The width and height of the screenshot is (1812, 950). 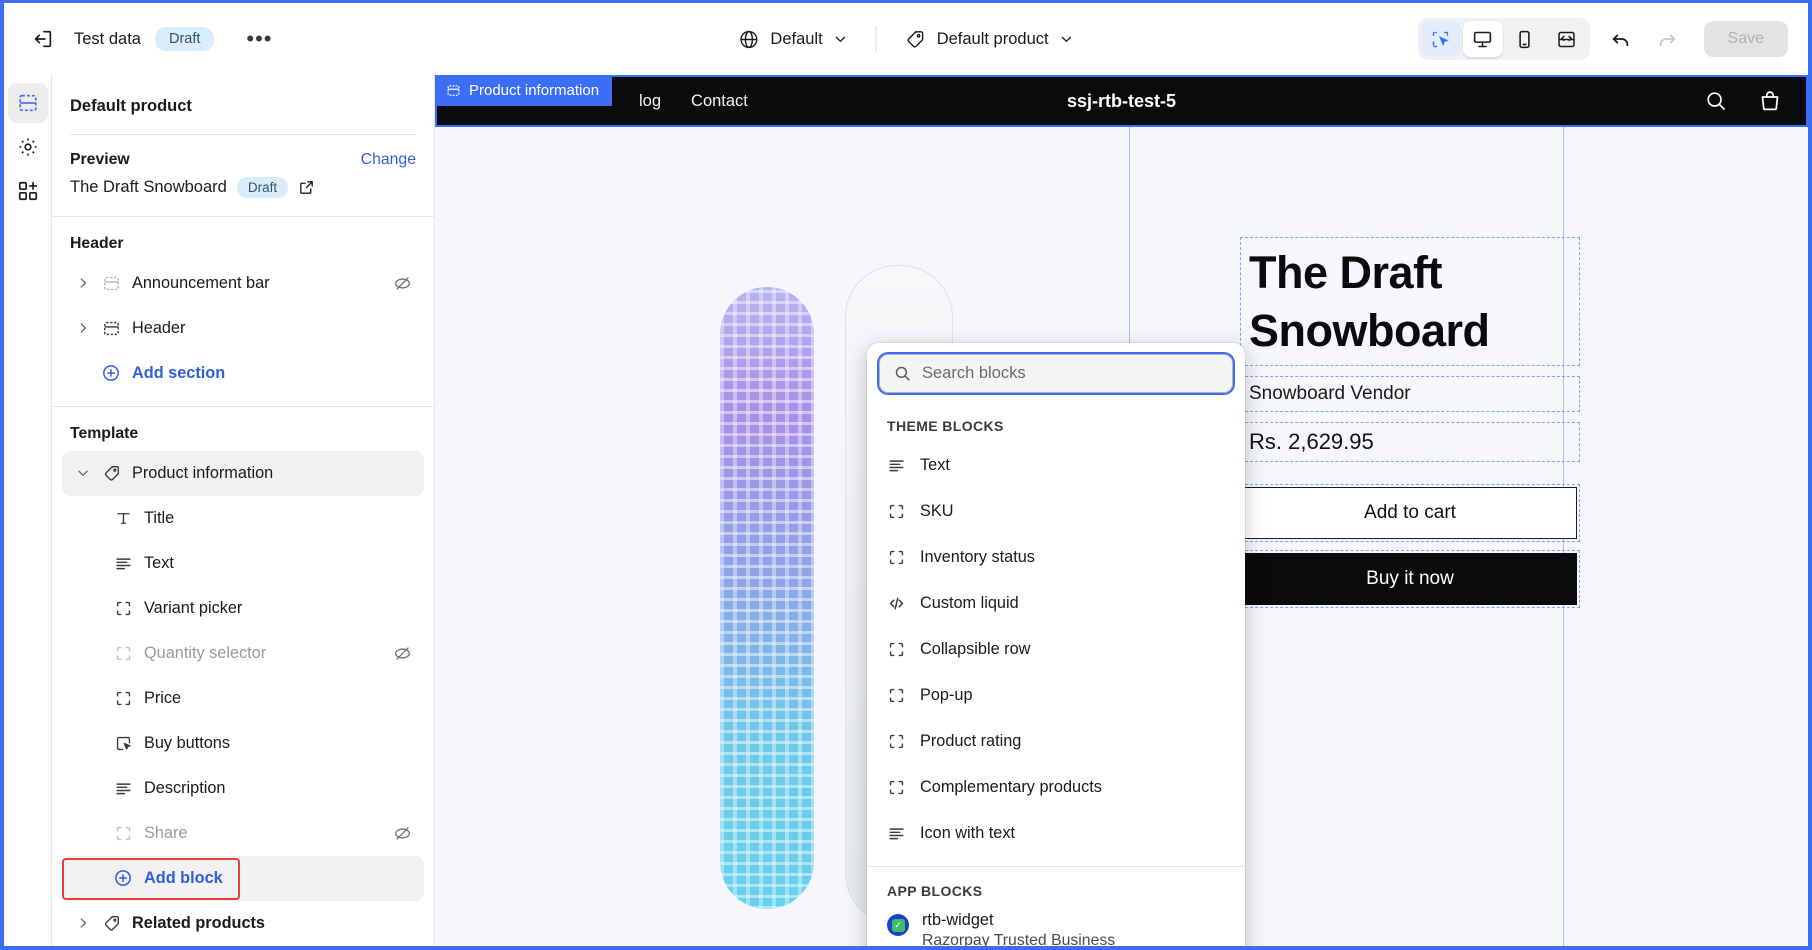 What do you see at coordinates (243, 328) in the screenshot?
I see `sidebar-section-header: Header` at bounding box center [243, 328].